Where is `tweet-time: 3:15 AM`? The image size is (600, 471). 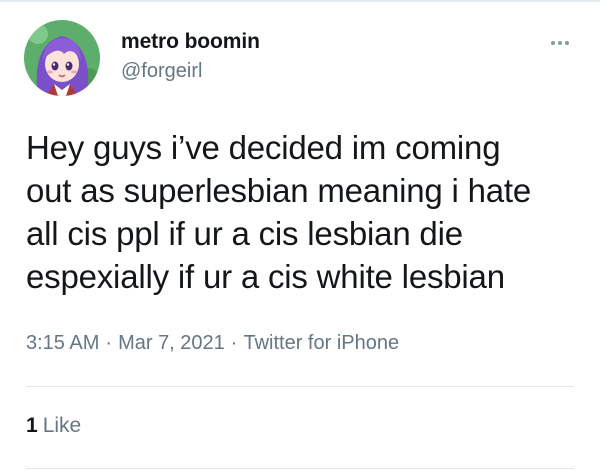
tweet-time: 3:15 AM is located at coordinates (62, 343).